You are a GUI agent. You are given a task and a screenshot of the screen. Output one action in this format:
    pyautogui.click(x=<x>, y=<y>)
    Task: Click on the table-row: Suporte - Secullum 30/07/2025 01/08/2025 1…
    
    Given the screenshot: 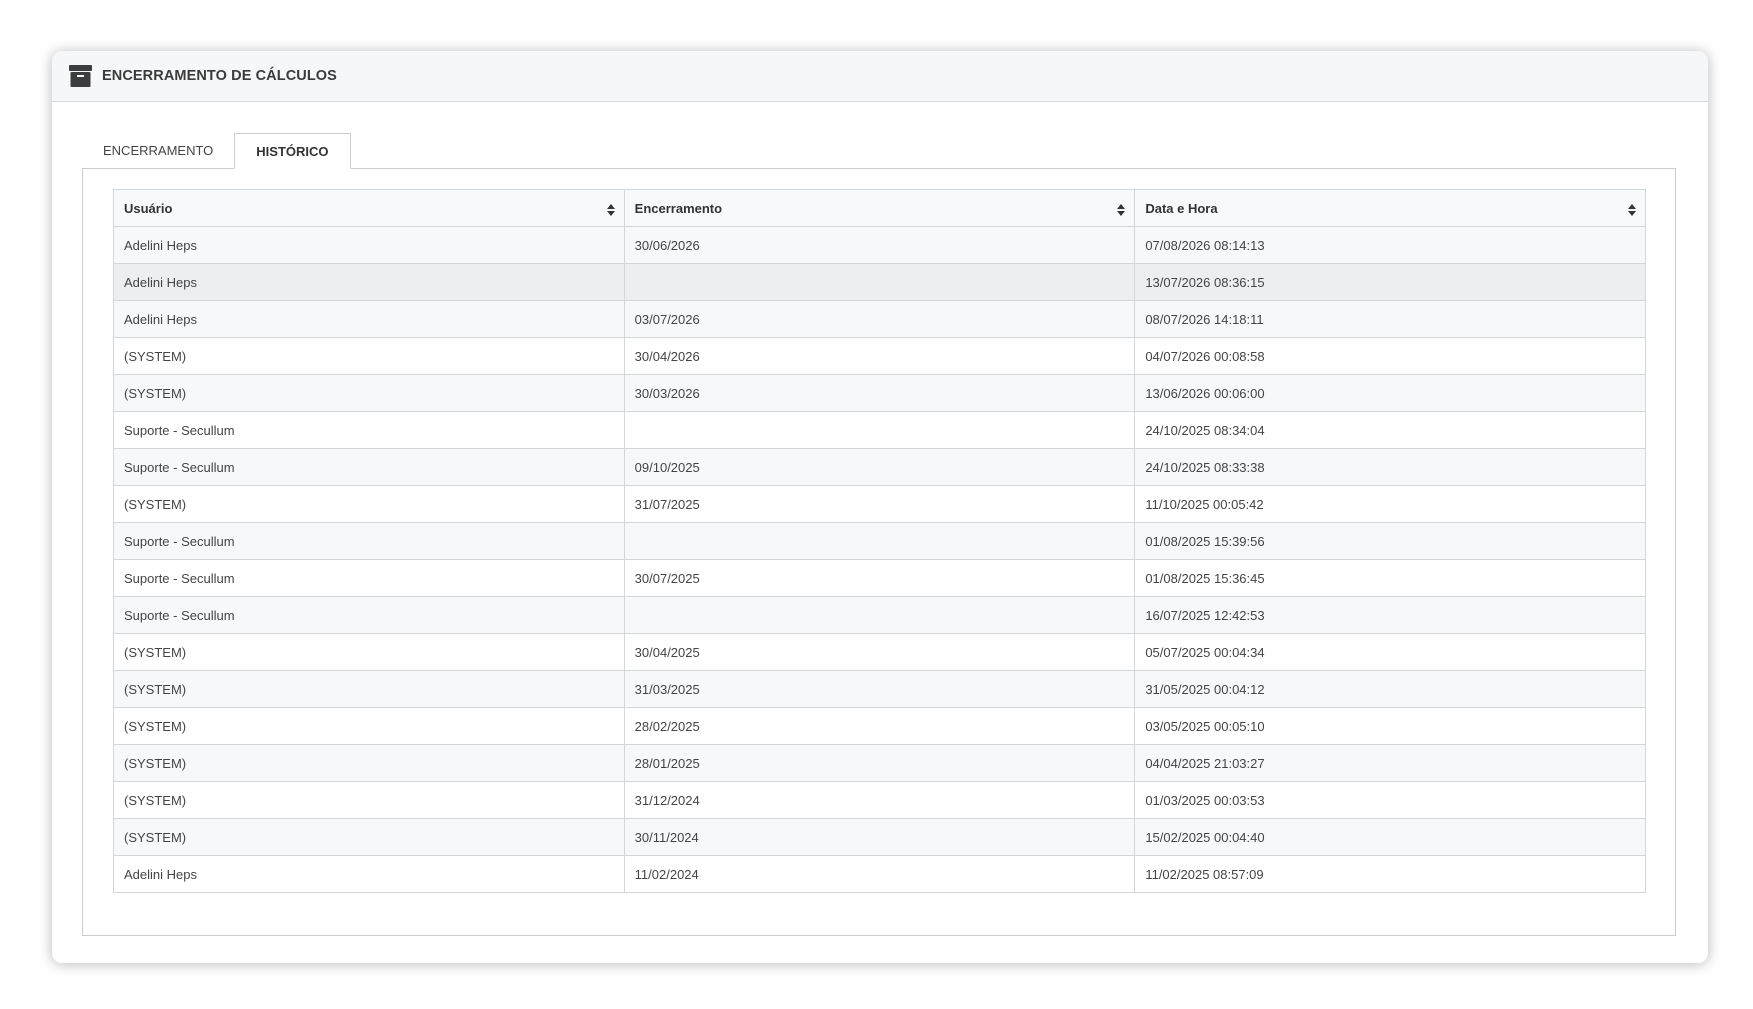 What is the action you would take?
    pyautogui.click(x=879, y=578)
    